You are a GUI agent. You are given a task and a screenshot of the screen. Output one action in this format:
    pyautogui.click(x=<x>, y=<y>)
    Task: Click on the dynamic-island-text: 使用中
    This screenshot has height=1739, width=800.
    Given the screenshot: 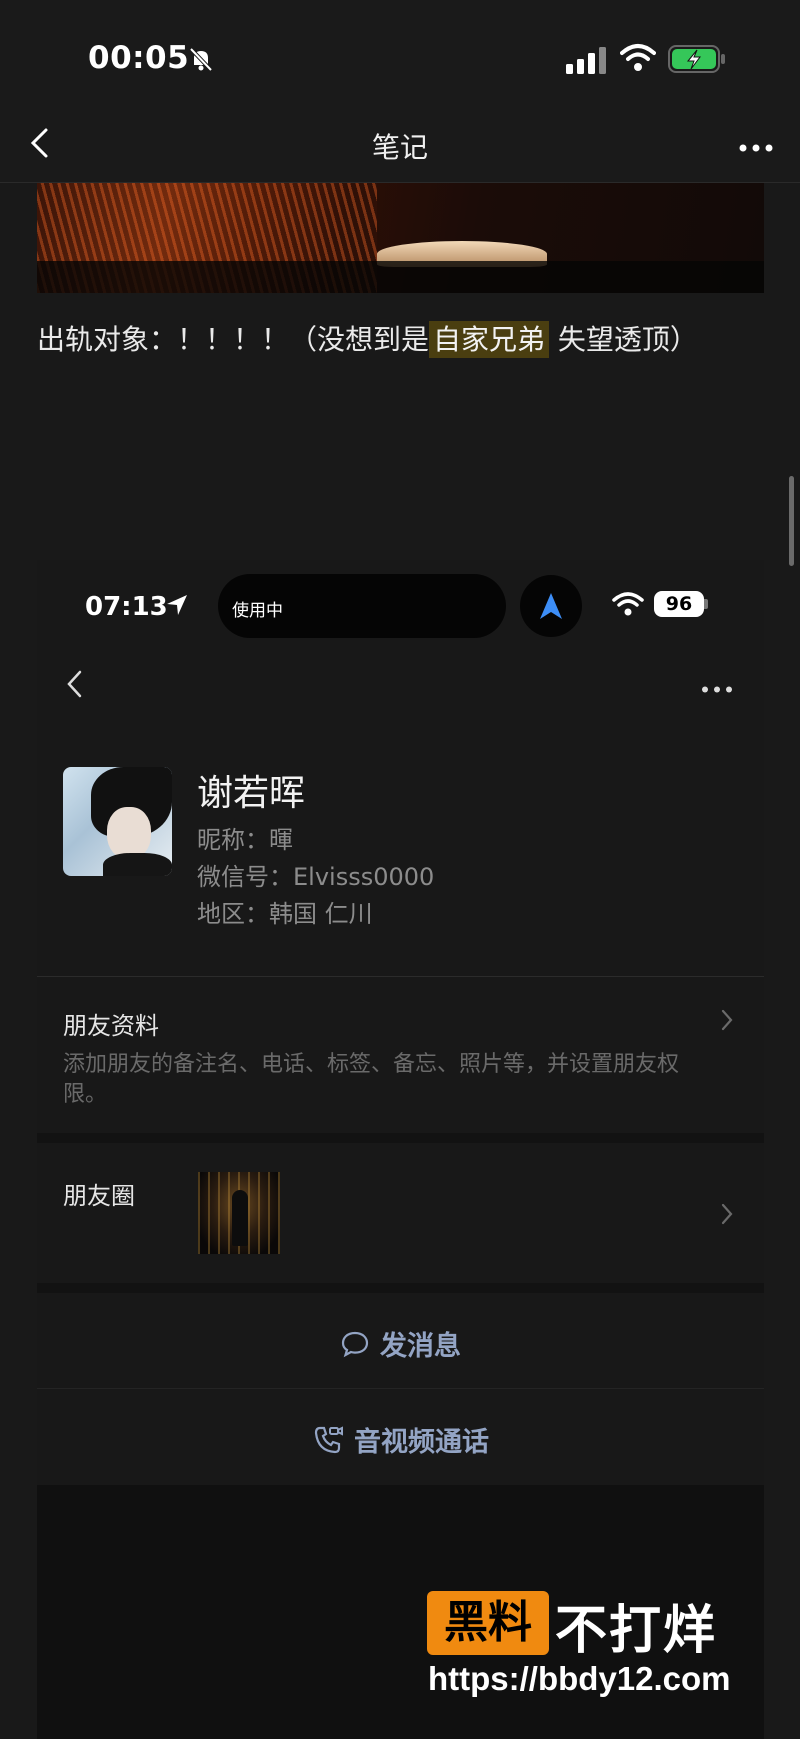 What is the action you would take?
    pyautogui.click(x=257, y=611)
    